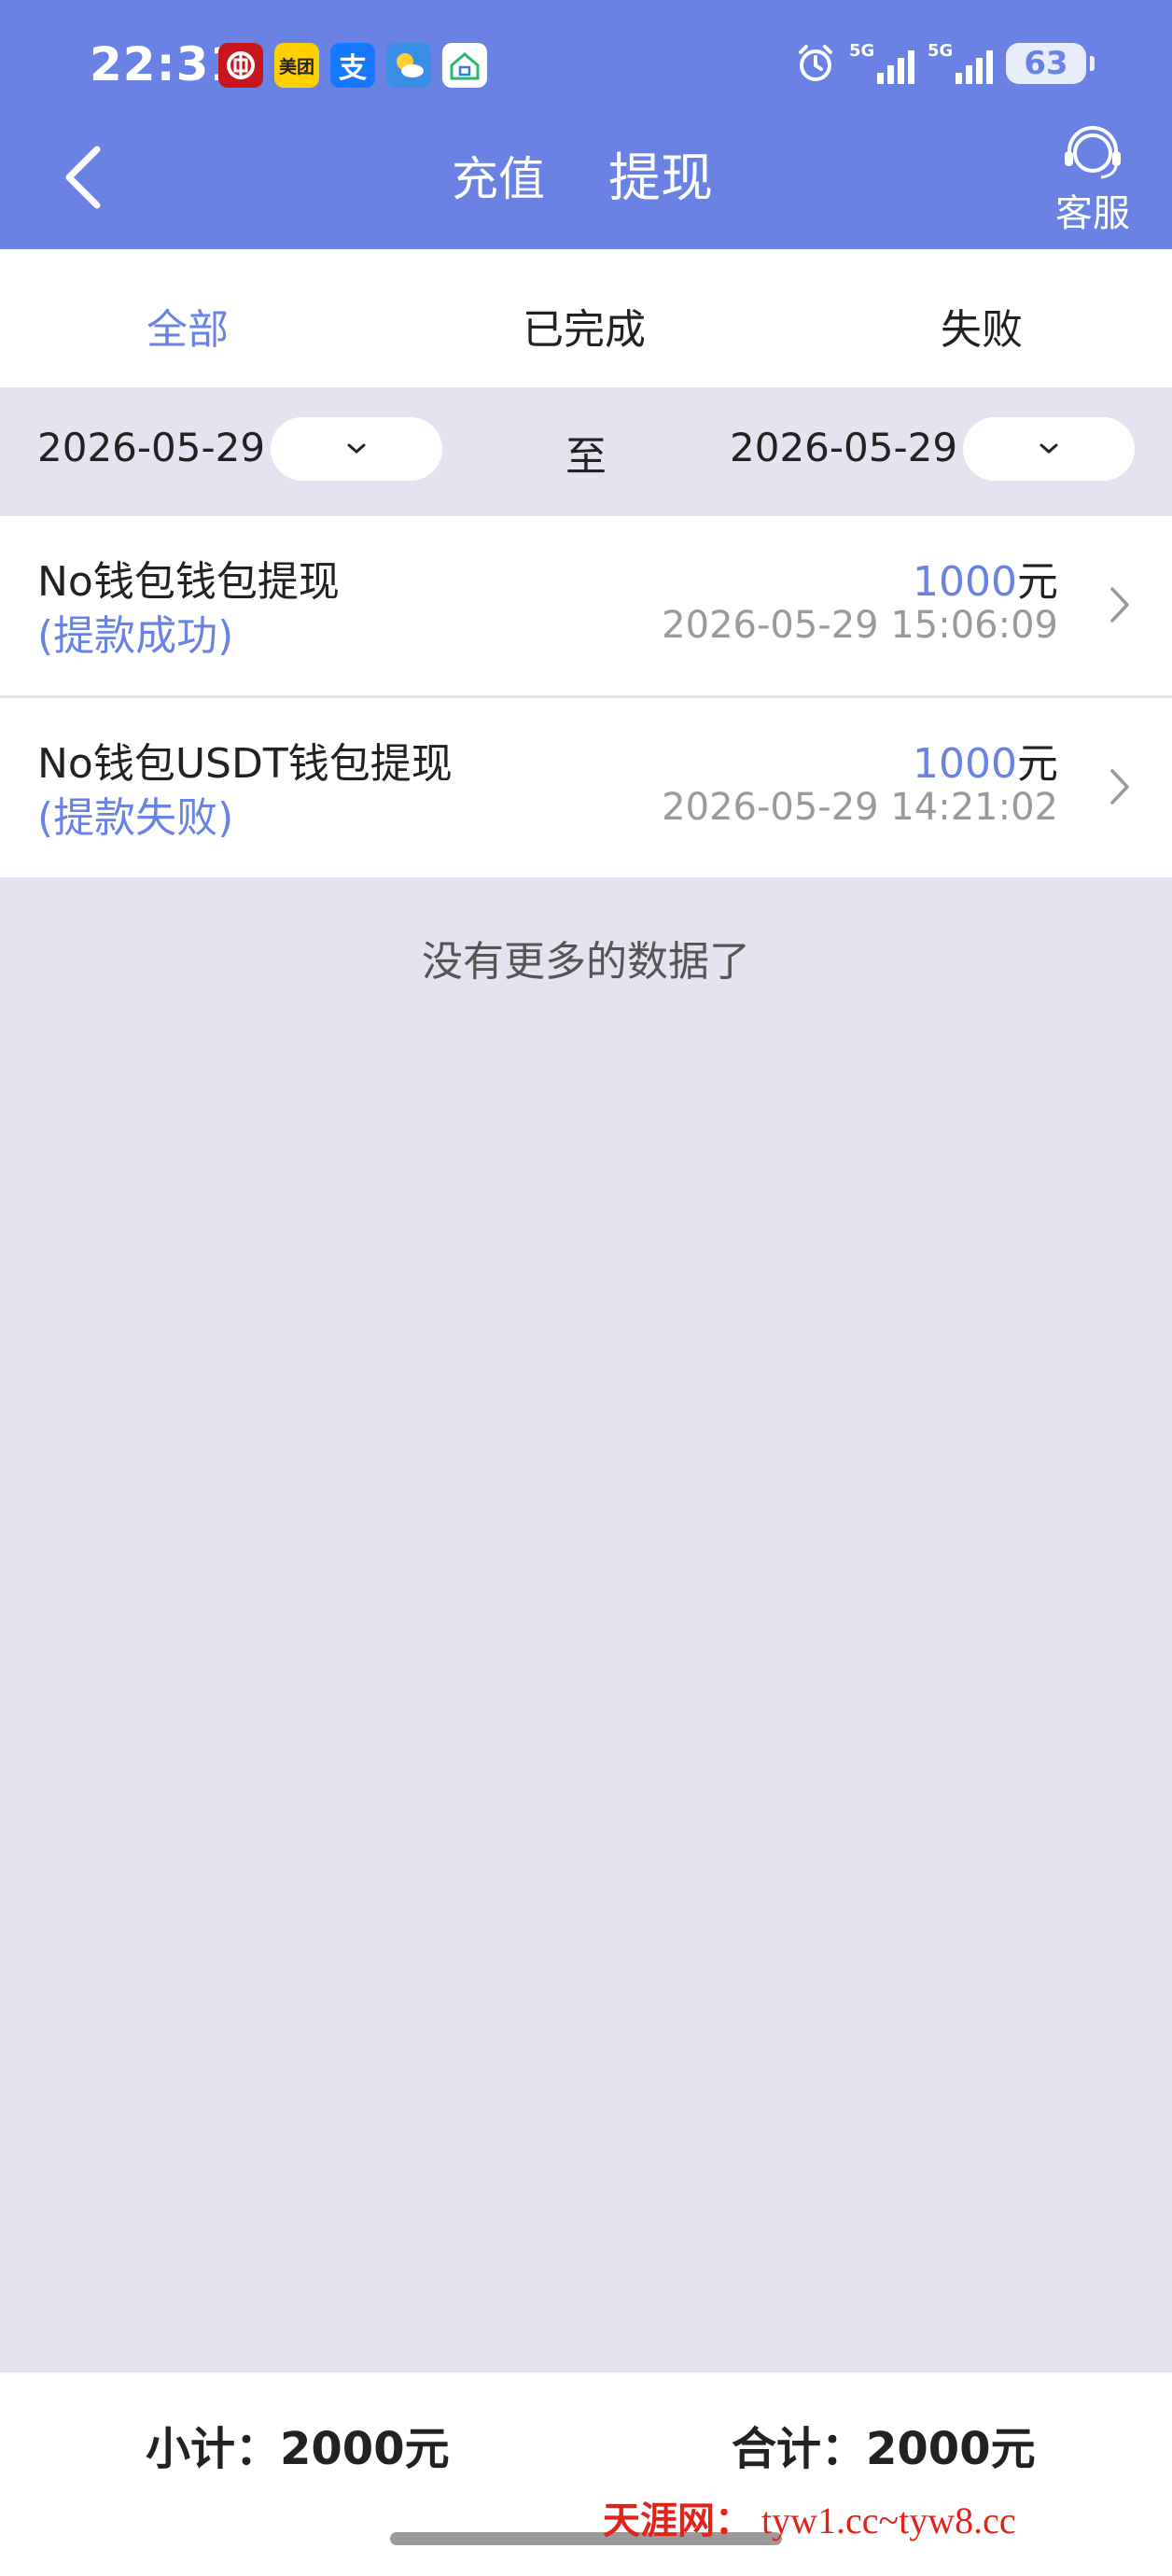 Image resolution: width=1172 pixels, height=2576 pixels. I want to click on status-filter-tabs: 全部 已完成 失败, so click(586, 318).